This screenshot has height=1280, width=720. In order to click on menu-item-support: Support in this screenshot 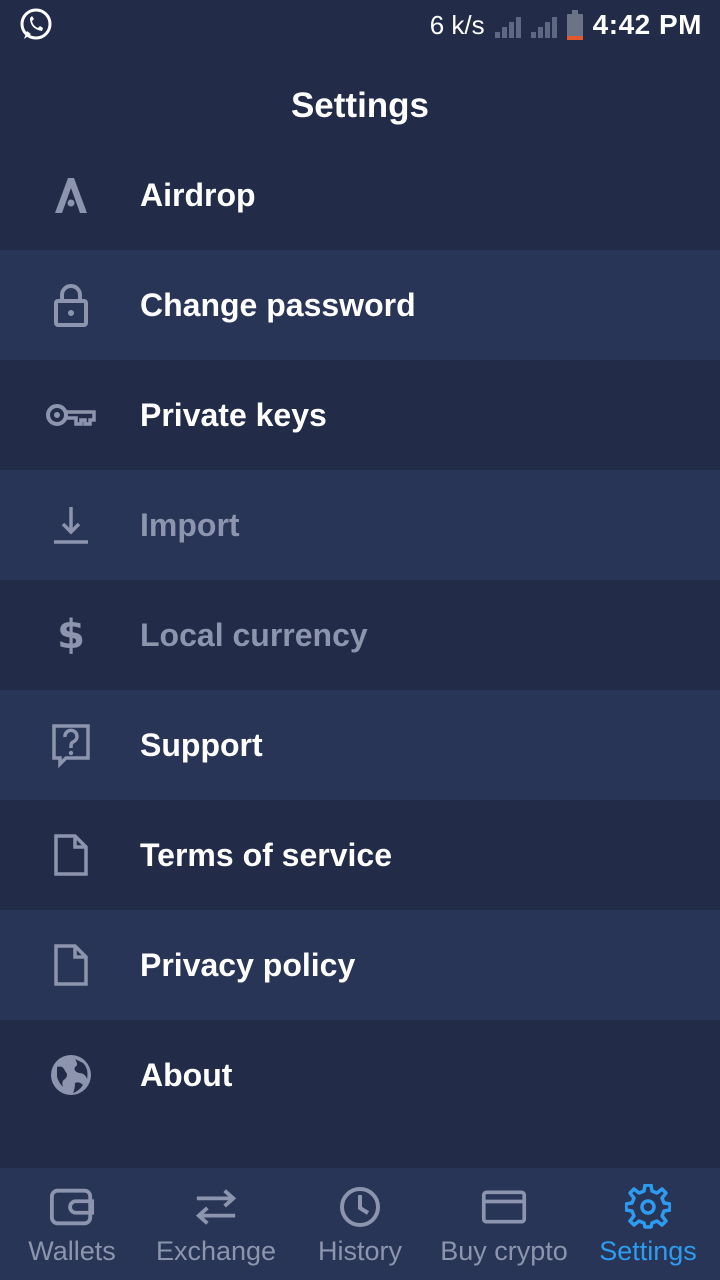, I will do `click(360, 745)`.